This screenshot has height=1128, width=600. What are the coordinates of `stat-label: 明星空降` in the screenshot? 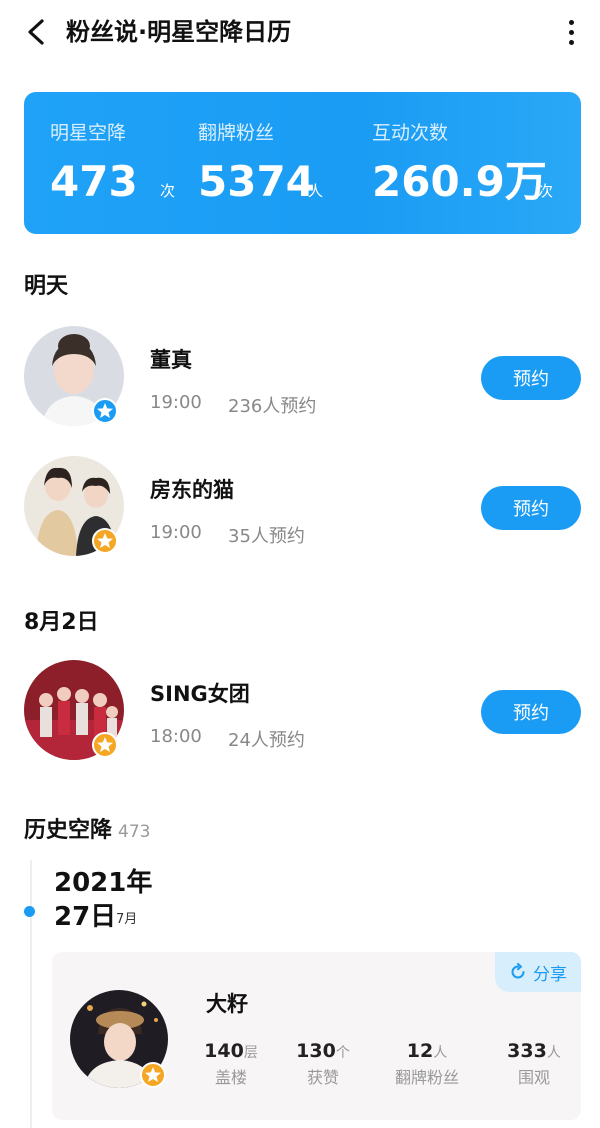 It's located at (88, 133).